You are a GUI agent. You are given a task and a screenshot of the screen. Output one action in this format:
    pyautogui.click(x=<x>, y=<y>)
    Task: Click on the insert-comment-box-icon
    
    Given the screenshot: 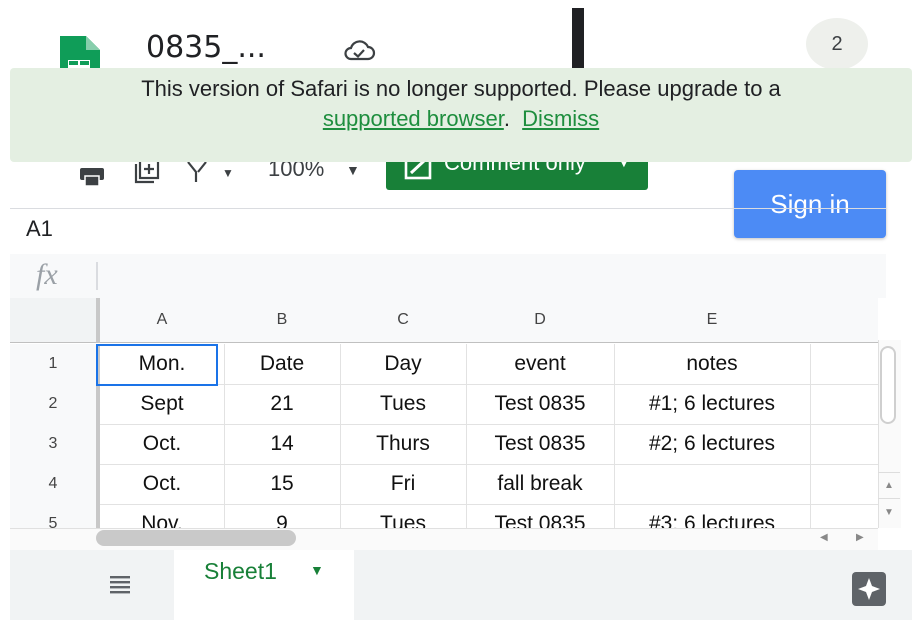 What is the action you would take?
    pyautogui.click(x=146, y=172)
    